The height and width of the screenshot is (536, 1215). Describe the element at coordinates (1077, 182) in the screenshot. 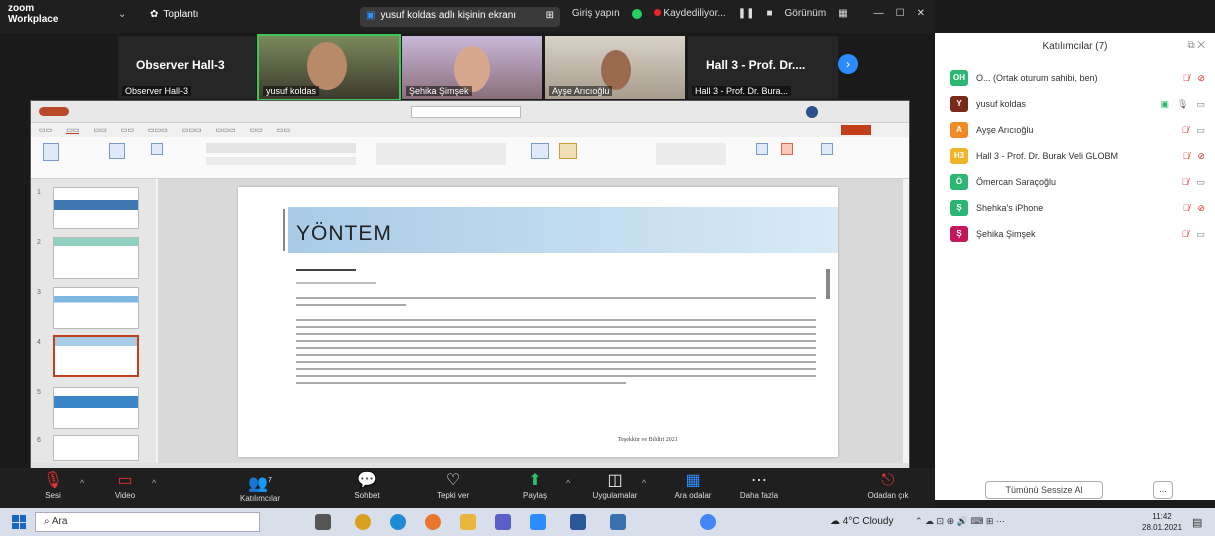

I see `participant-row: Ö Ömercan Saraçoğlu 🎙̸ ▭` at that location.